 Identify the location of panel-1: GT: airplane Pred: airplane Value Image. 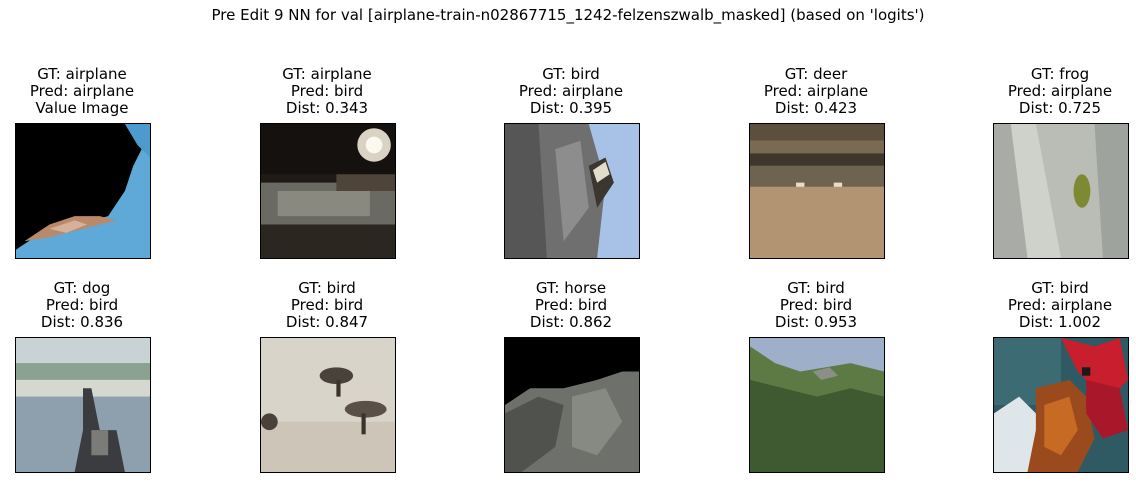
(101, 91).